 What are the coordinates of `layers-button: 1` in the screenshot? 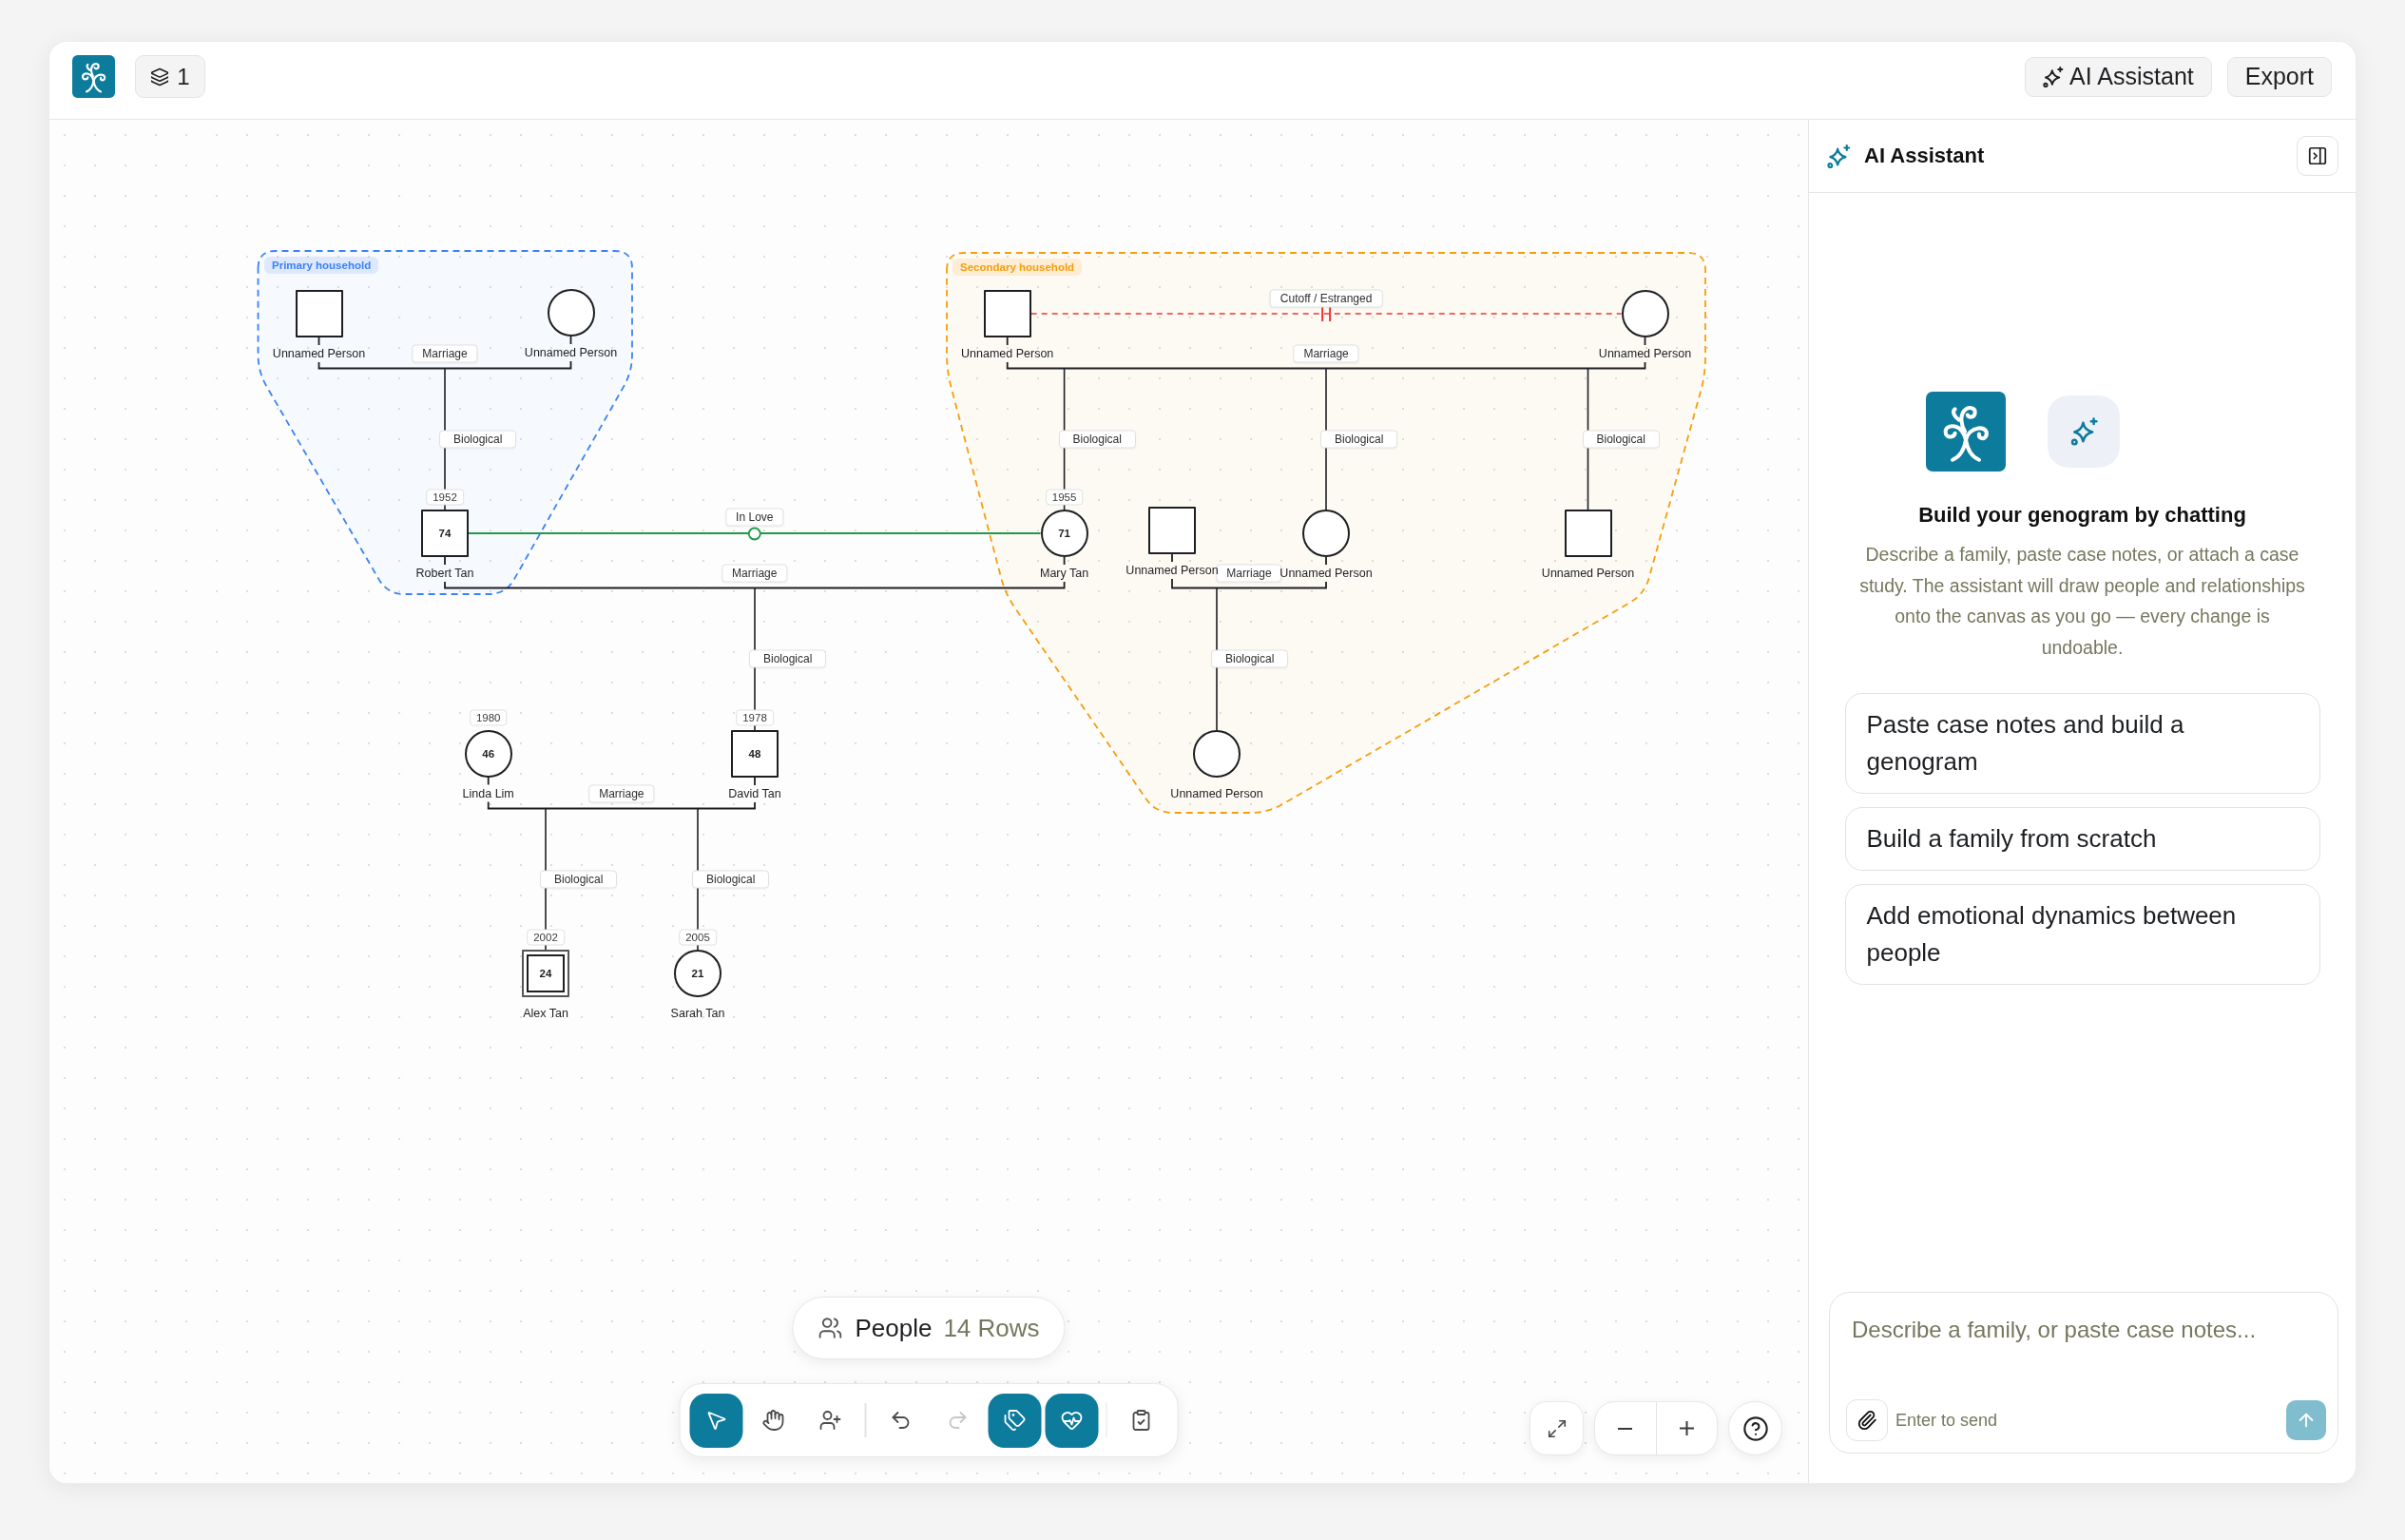 It's located at (170, 76).